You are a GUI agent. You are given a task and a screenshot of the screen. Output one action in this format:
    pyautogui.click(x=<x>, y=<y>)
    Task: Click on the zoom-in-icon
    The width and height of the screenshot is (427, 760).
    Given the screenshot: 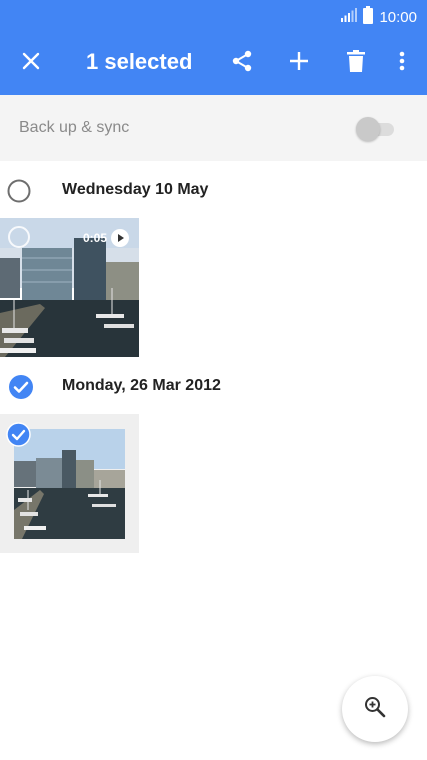 What is the action you would take?
    pyautogui.click(x=375, y=709)
    